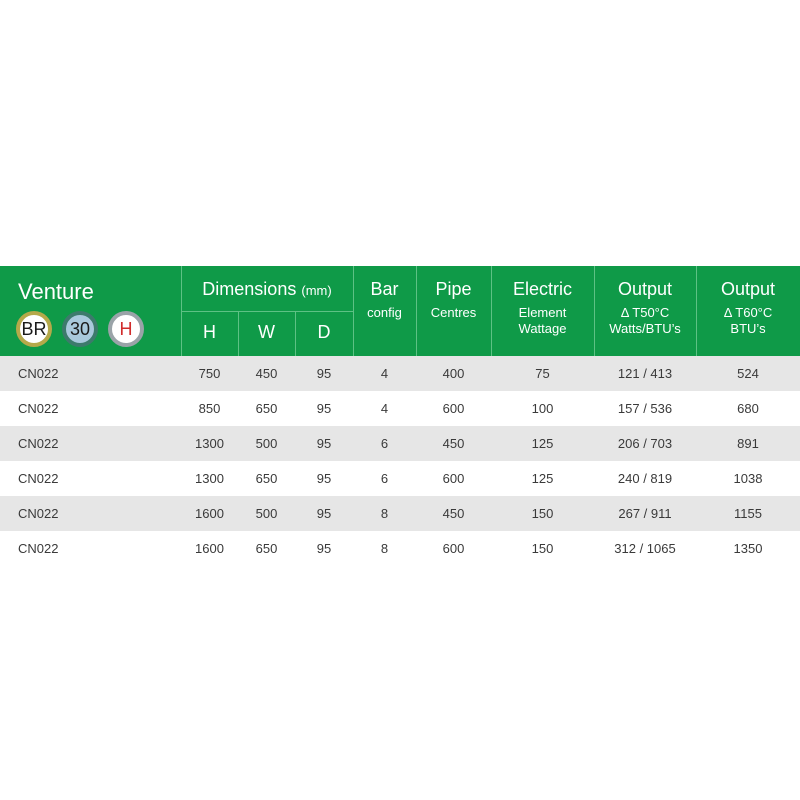 This screenshot has width=800, height=800. Describe the element at coordinates (400, 548) in the screenshot. I see `table-row: CN022 1600 650 95 8 600 150 312 / 1065 1350` at that location.